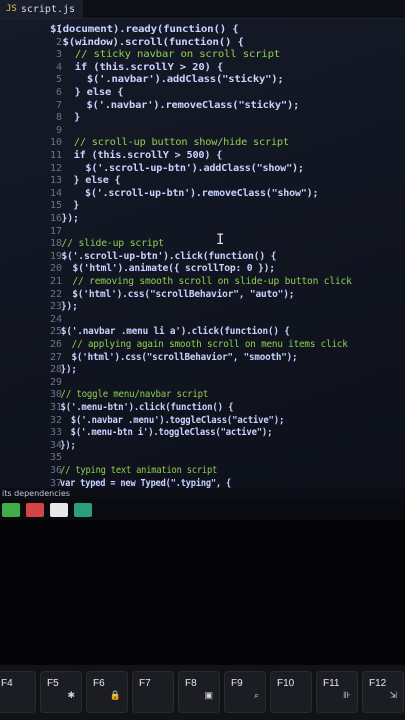 The height and width of the screenshot is (720, 405). I want to click on code-comment-line: // toggle menu/navbar script, so click(129, 395).